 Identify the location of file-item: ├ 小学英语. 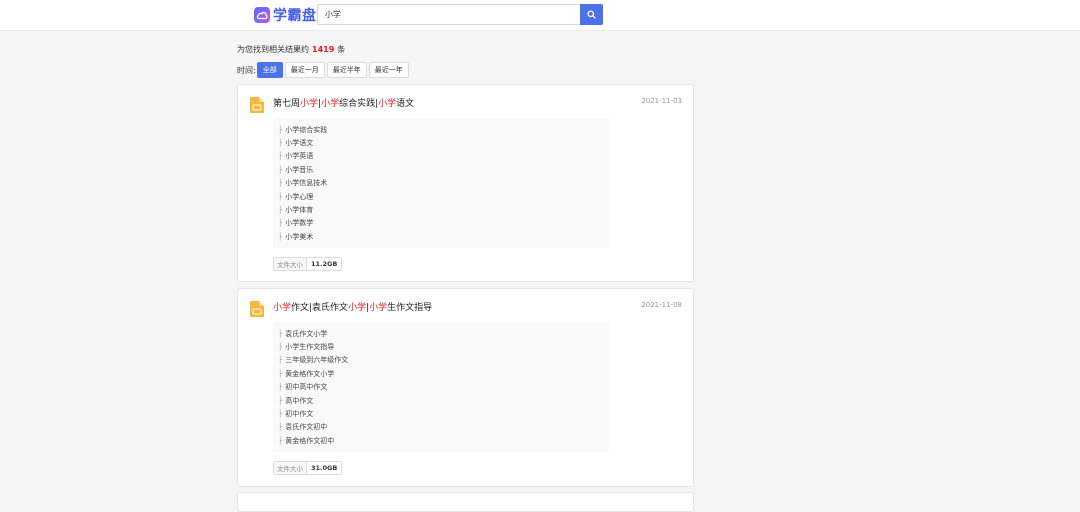
(443, 156).